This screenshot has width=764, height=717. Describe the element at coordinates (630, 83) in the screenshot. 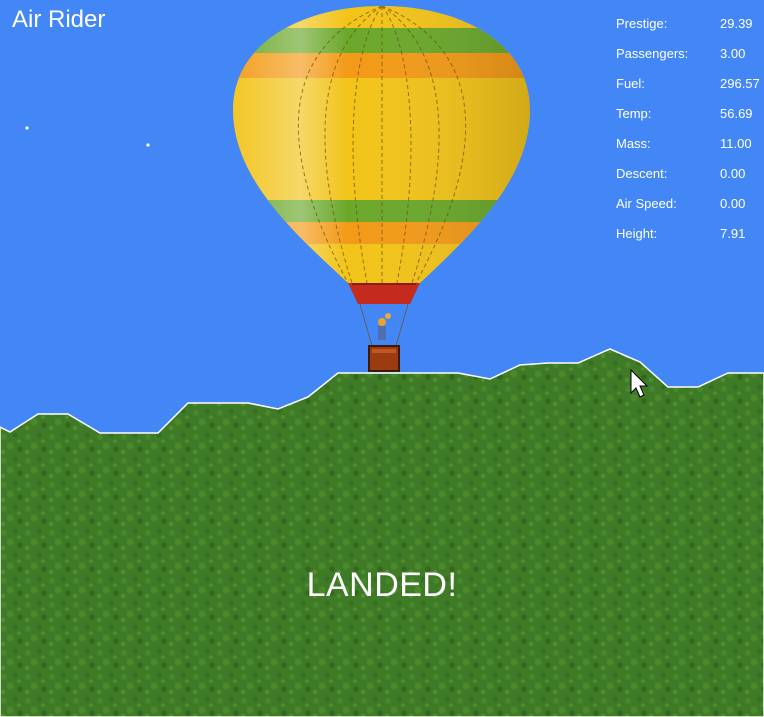

I see `stat-label: Fuel:` at that location.